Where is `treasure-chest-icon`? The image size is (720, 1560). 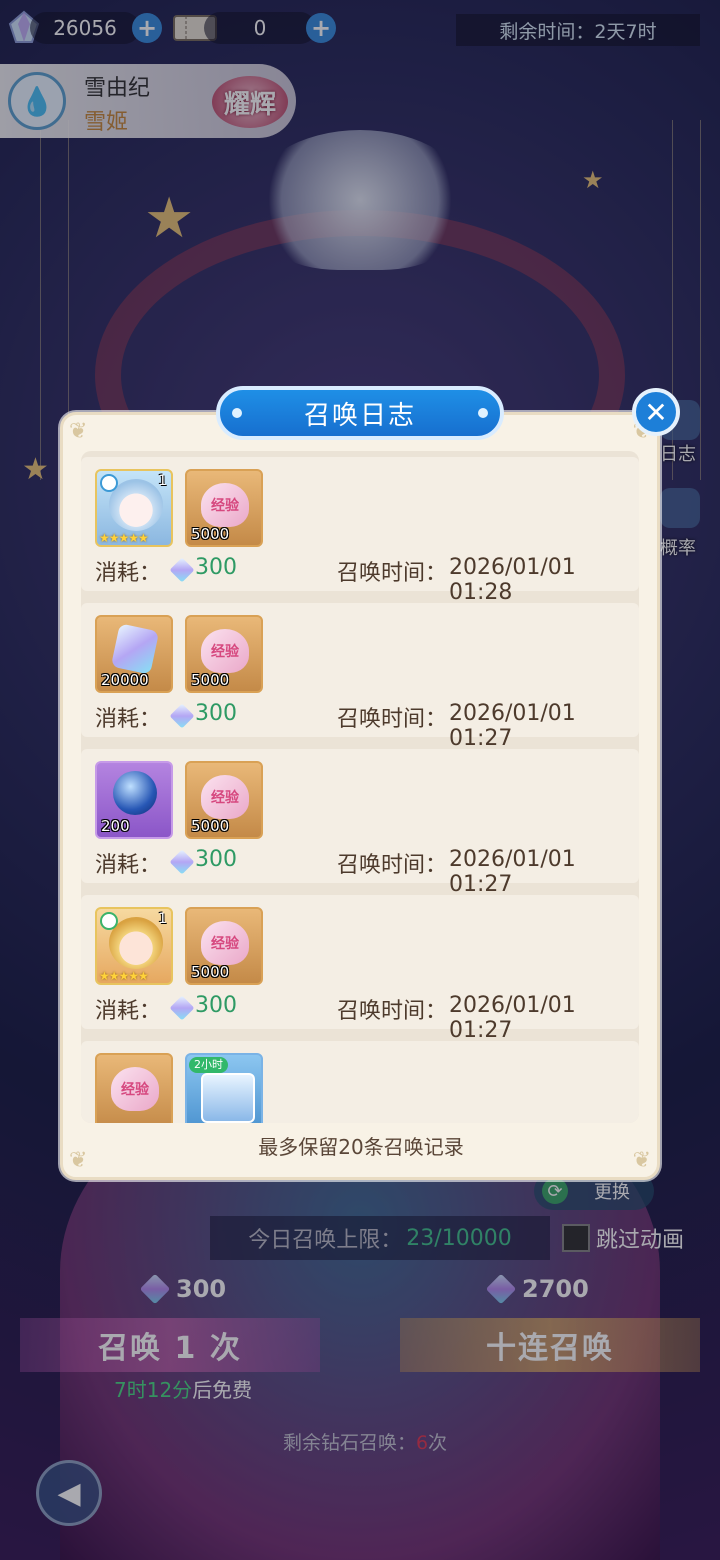
treasure-chest-icon is located at coordinates (228, 1098).